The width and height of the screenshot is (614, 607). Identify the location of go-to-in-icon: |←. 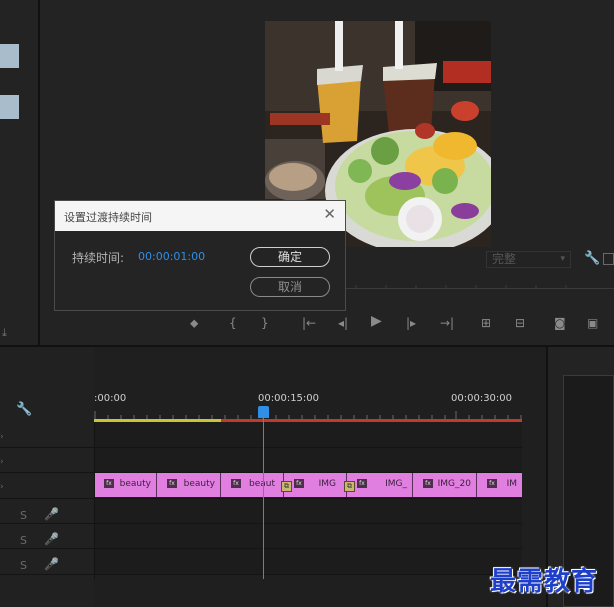
(309, 323).